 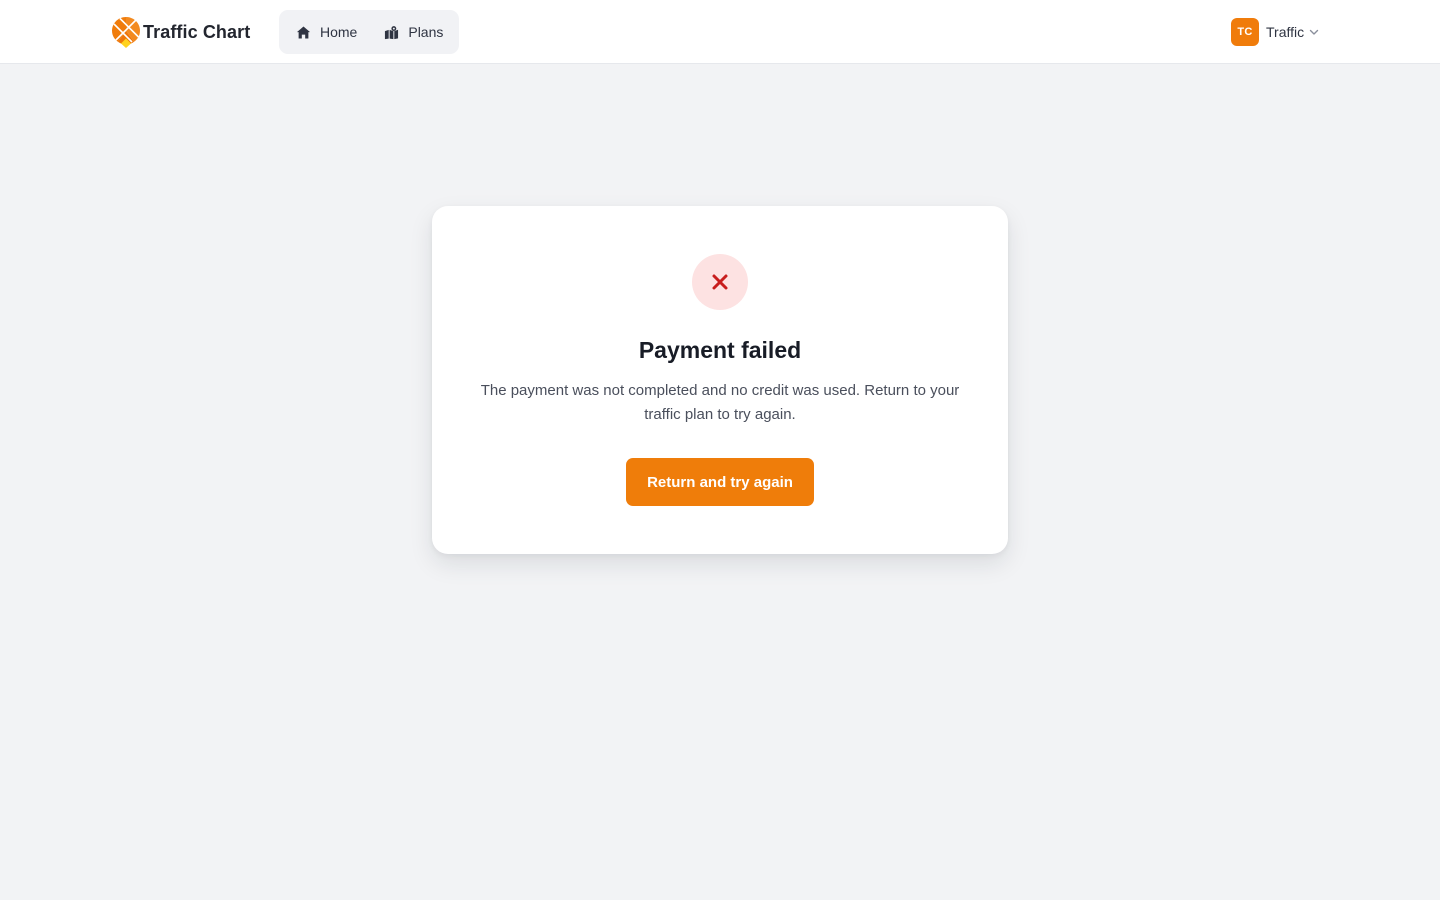 What do you see at coordinates (720, 350) in the screenshot?
I see `page-title: Payment failed` at bounding box center [720, 350].